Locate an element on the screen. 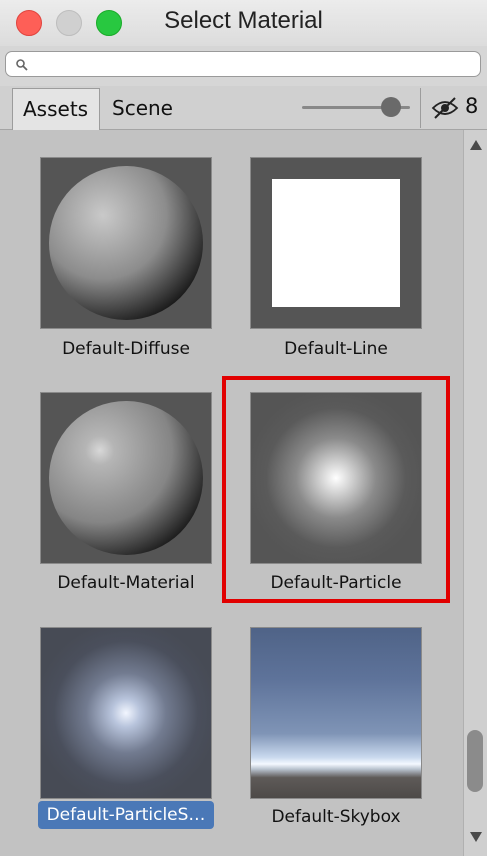  title-bar: Select Material is located at coordinates (243, 23).